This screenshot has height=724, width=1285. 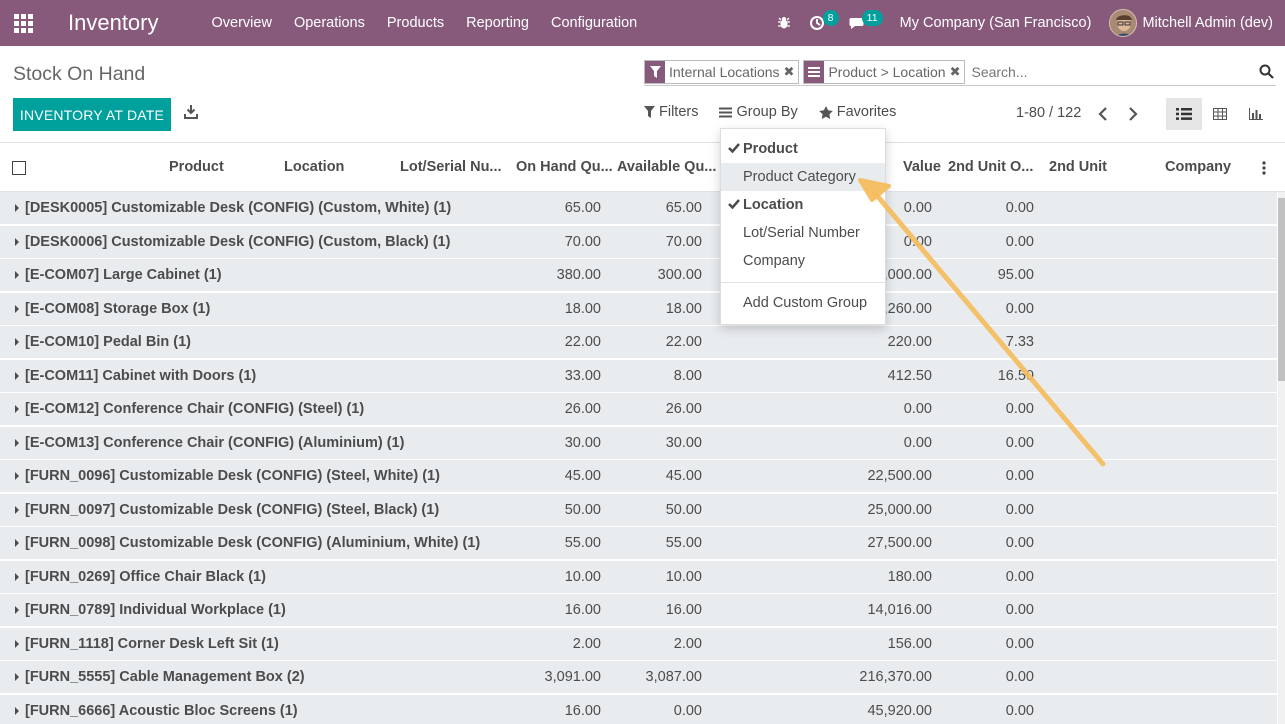 I want to click on value: 0.00, so click(x=917, y=208).